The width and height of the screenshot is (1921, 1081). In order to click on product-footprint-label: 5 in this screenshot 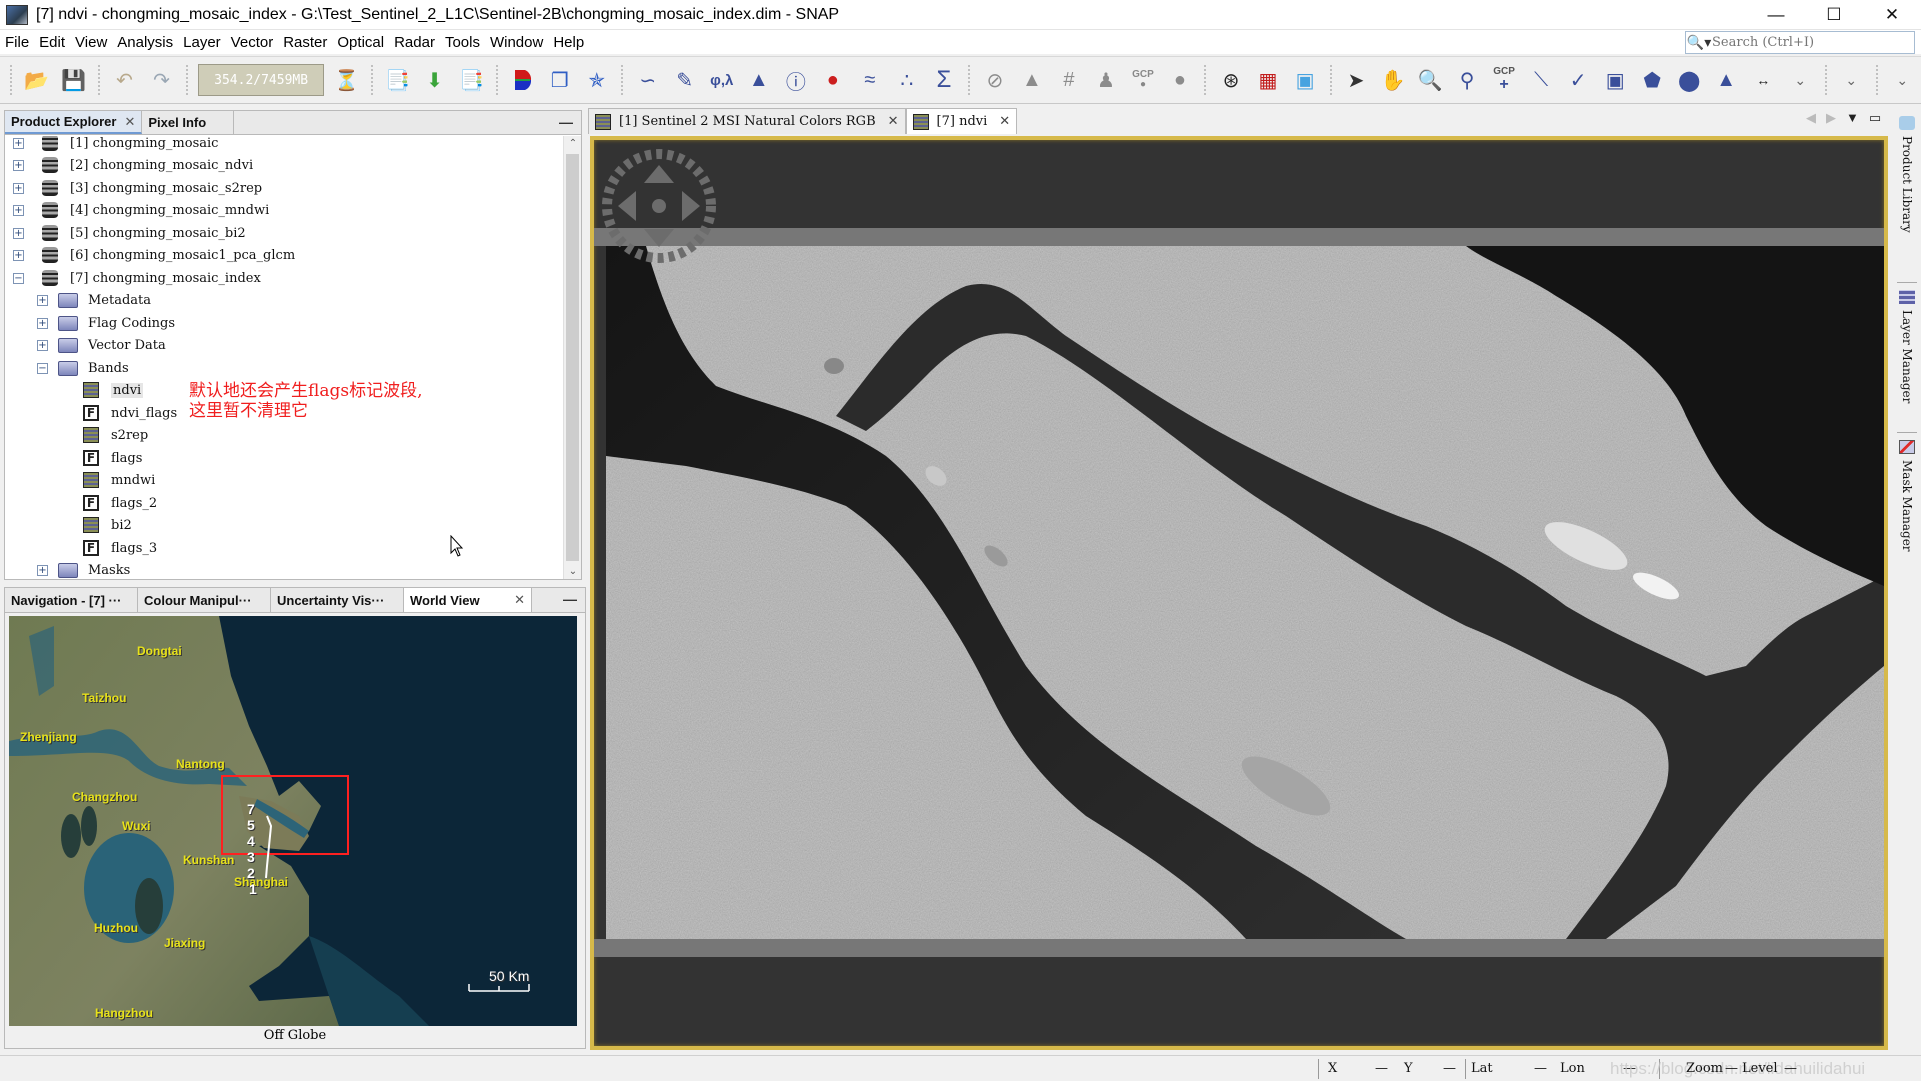, I will do `click(251, 825)`.